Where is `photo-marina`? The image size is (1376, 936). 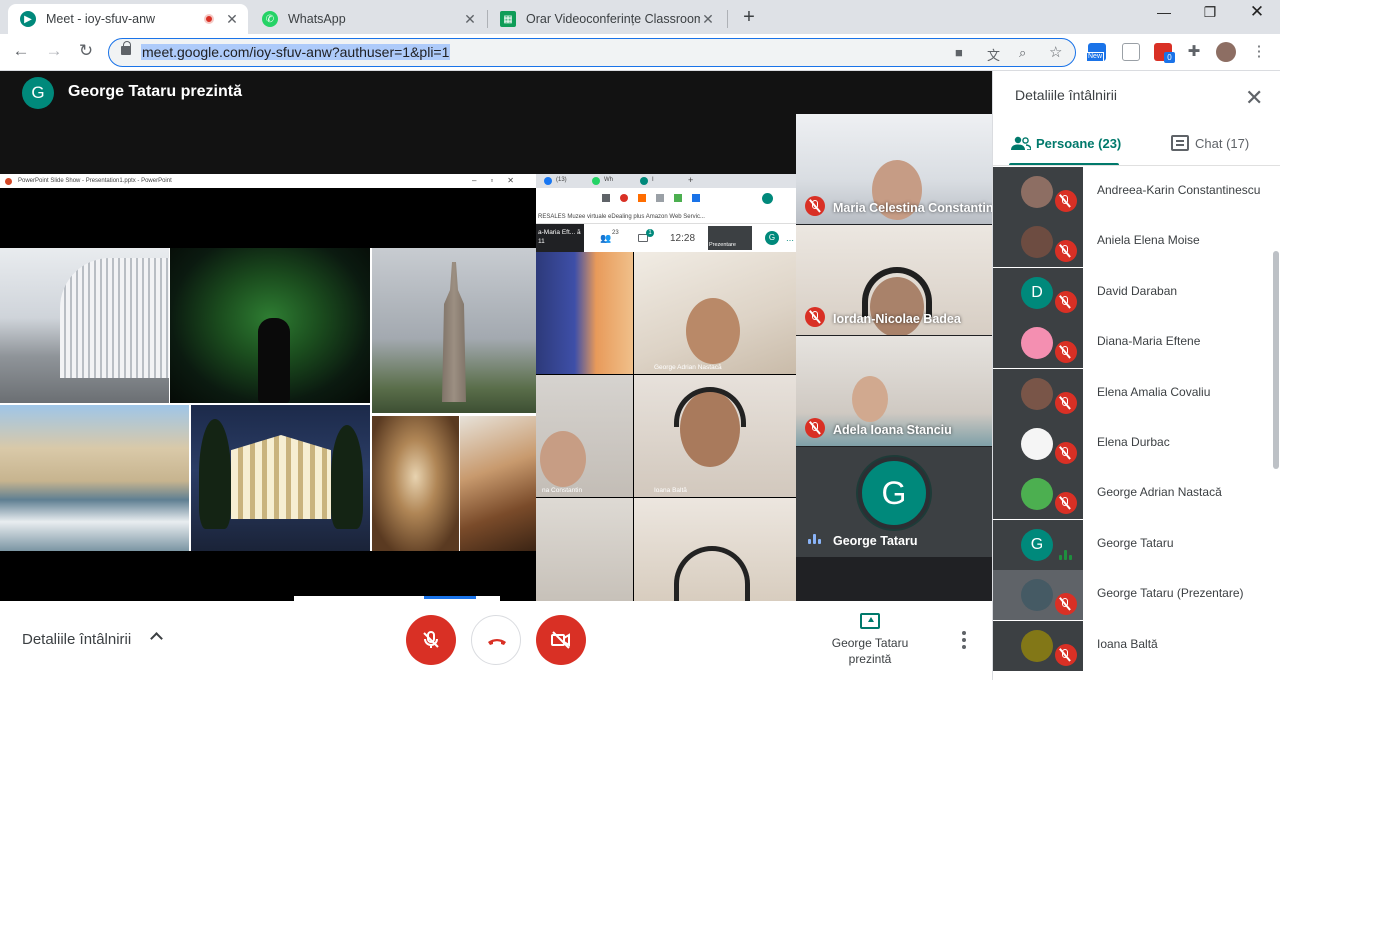 photo-marina is located at coordinates (94, 478).